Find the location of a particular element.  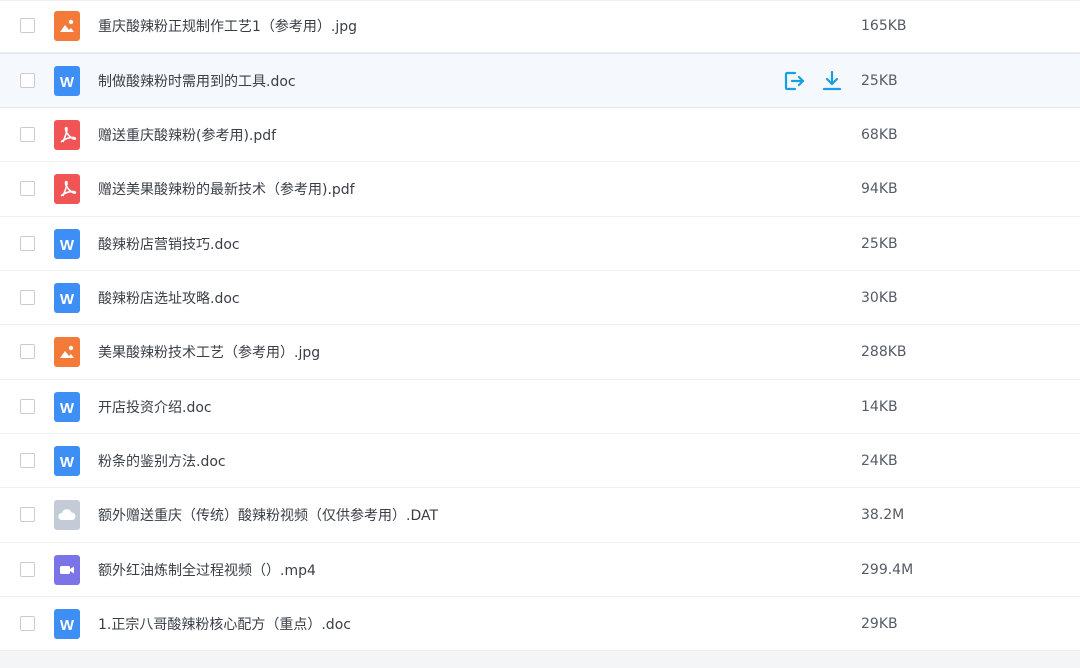

file-row: W 开店投资介绍.doc 14KB is located at coordinates (540, 407).